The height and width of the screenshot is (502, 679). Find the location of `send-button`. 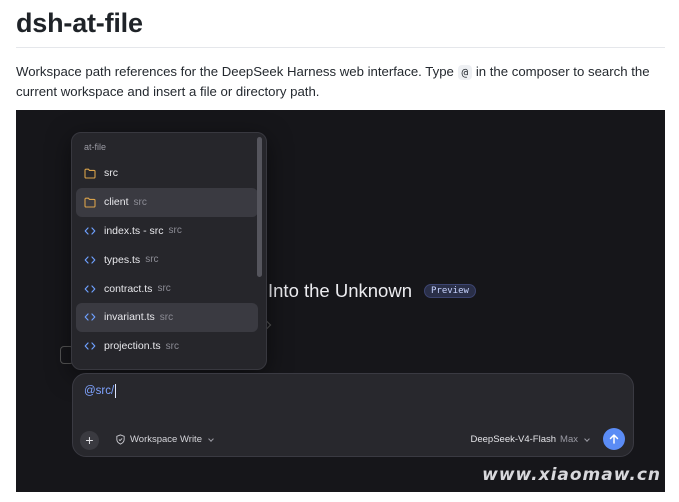

send-button is located at coordinates (614, 439).